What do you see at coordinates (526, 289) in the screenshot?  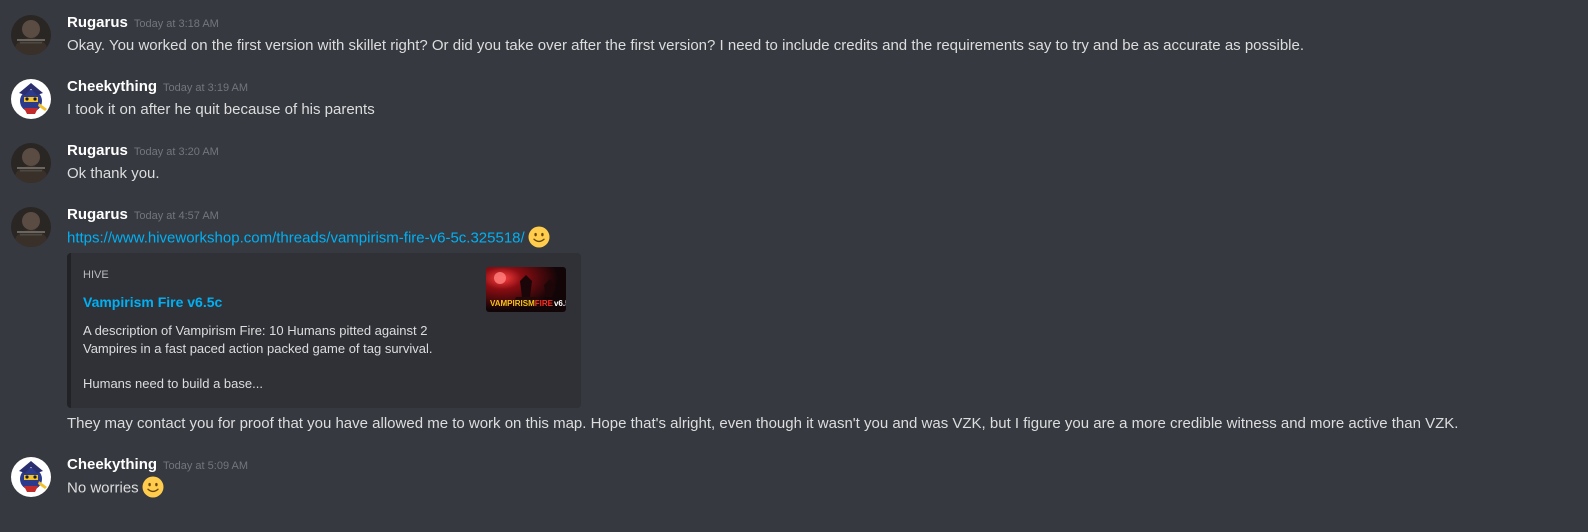 I see `embed-thumbnail: VAMPIRISMFIREv6.5c` at bounding box center [526, 289].